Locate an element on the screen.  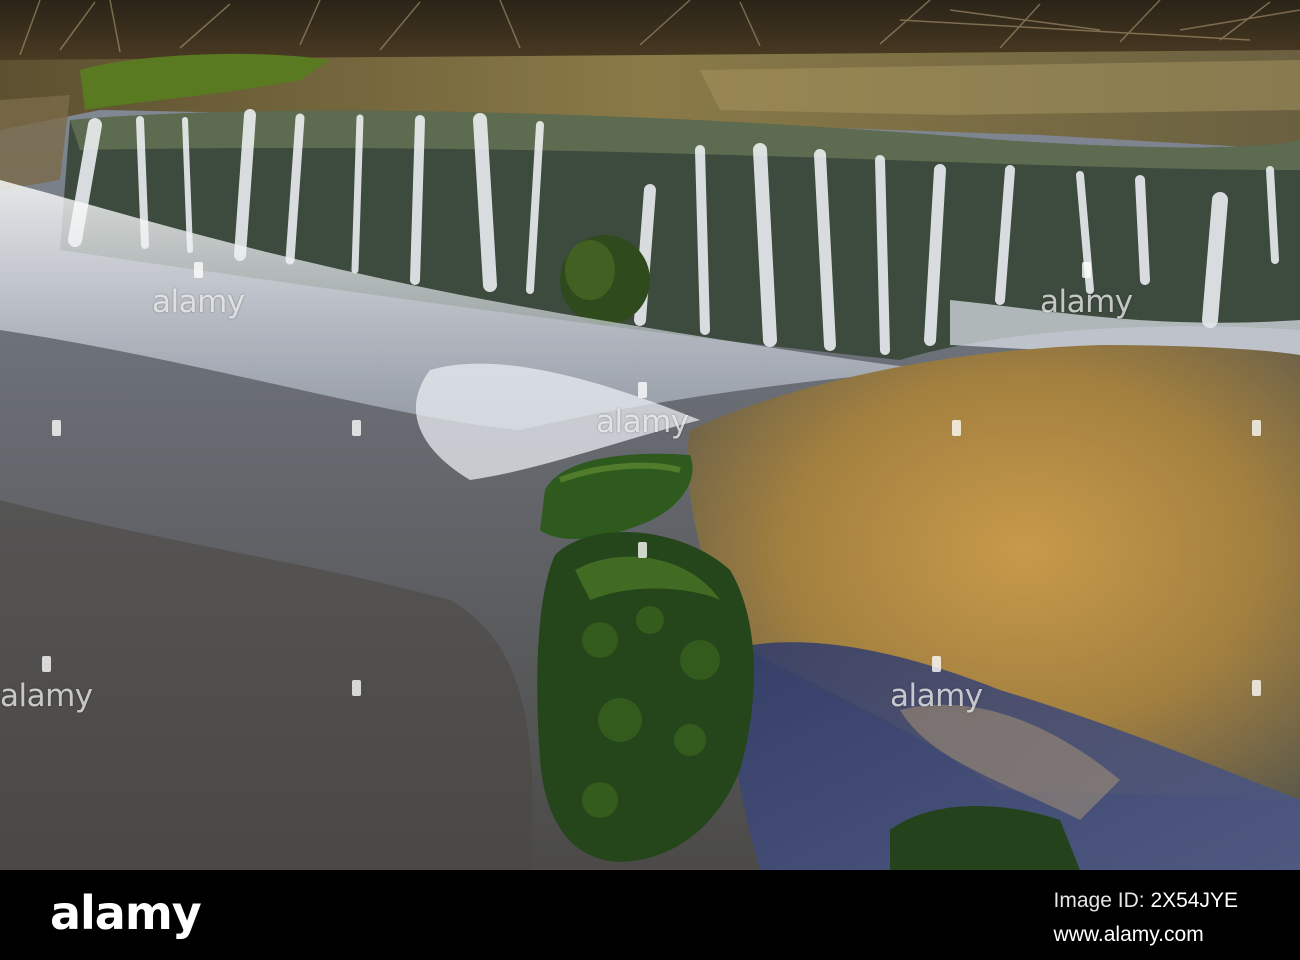
footer-info: Image ID: 2X54JYE www.alamy.com is located at coordinates (1146, 918).